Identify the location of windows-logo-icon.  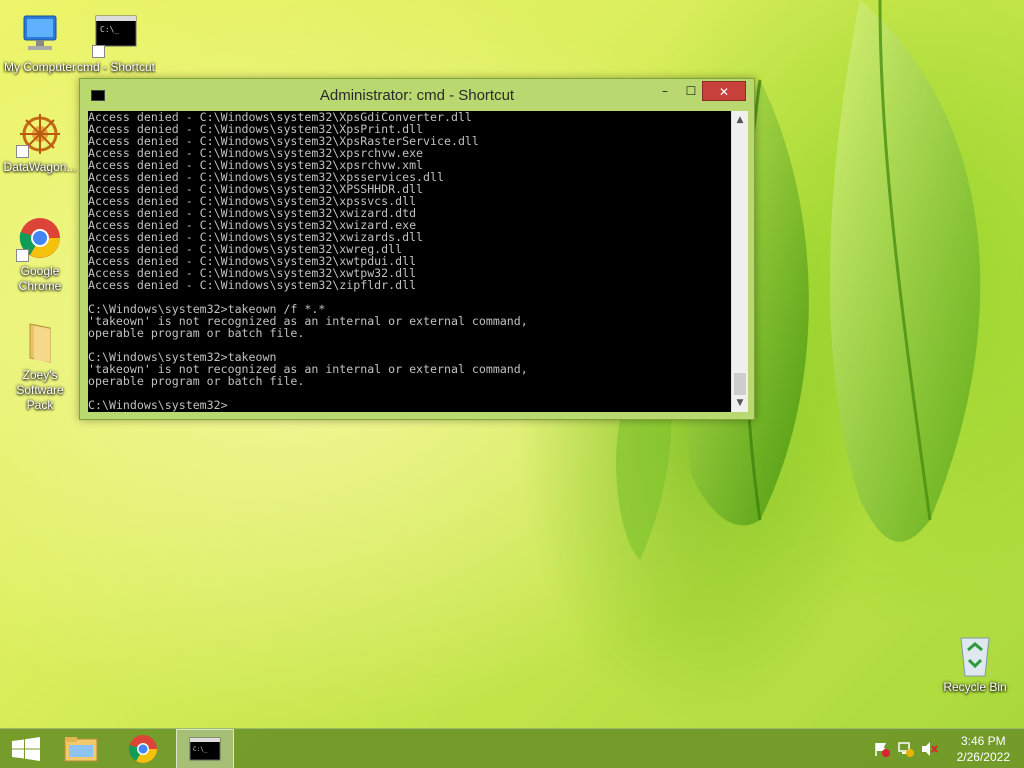
(26, 749).